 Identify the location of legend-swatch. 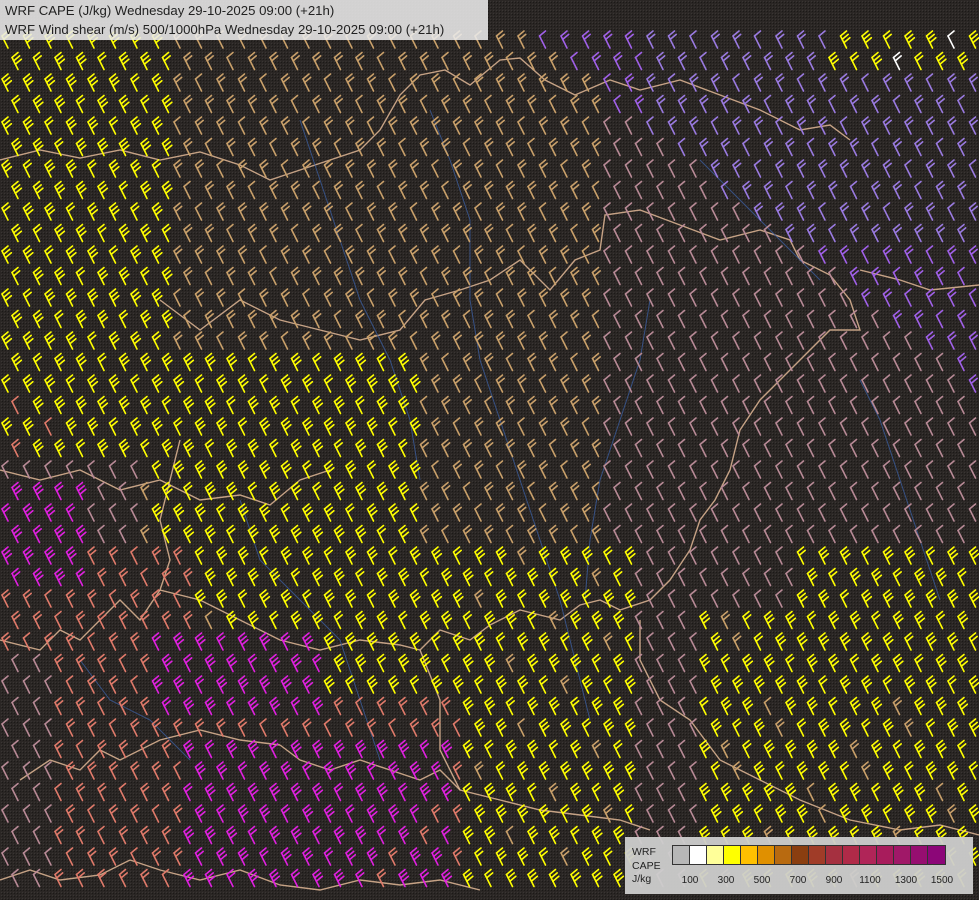
(936, 855).